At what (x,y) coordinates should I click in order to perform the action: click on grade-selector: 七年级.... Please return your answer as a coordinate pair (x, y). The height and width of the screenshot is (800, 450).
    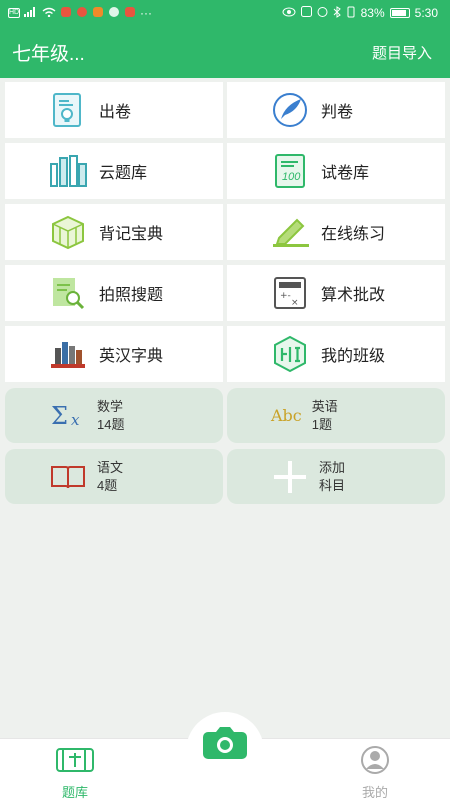
    Looking at the image, I should click on (48, 52).